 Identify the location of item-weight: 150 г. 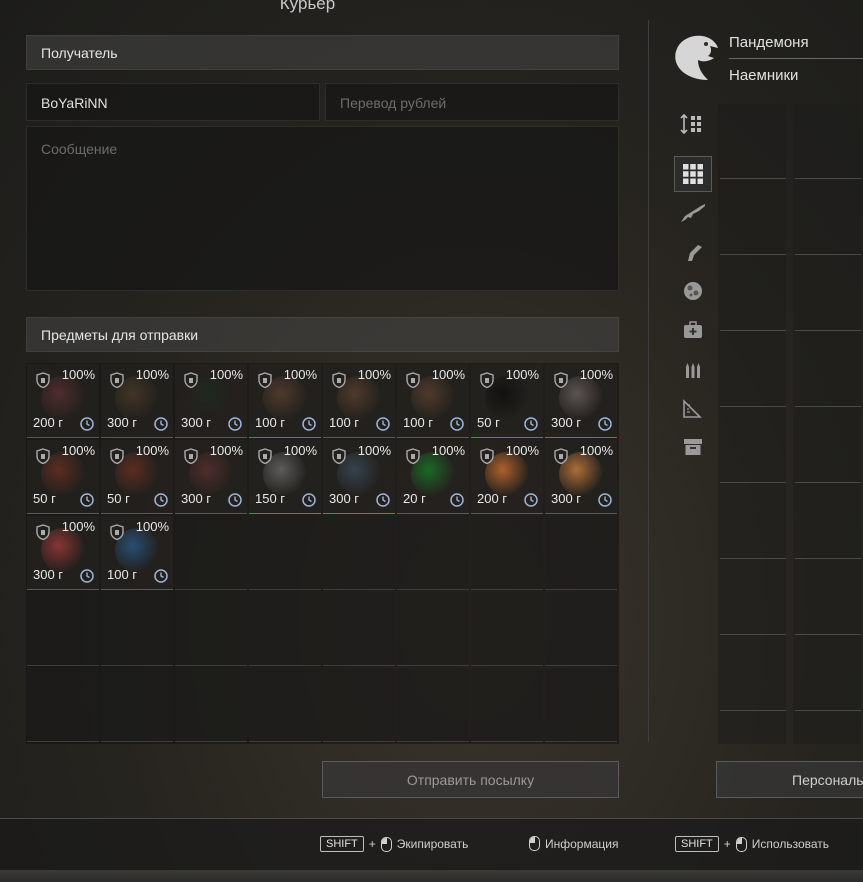
(270, 498).